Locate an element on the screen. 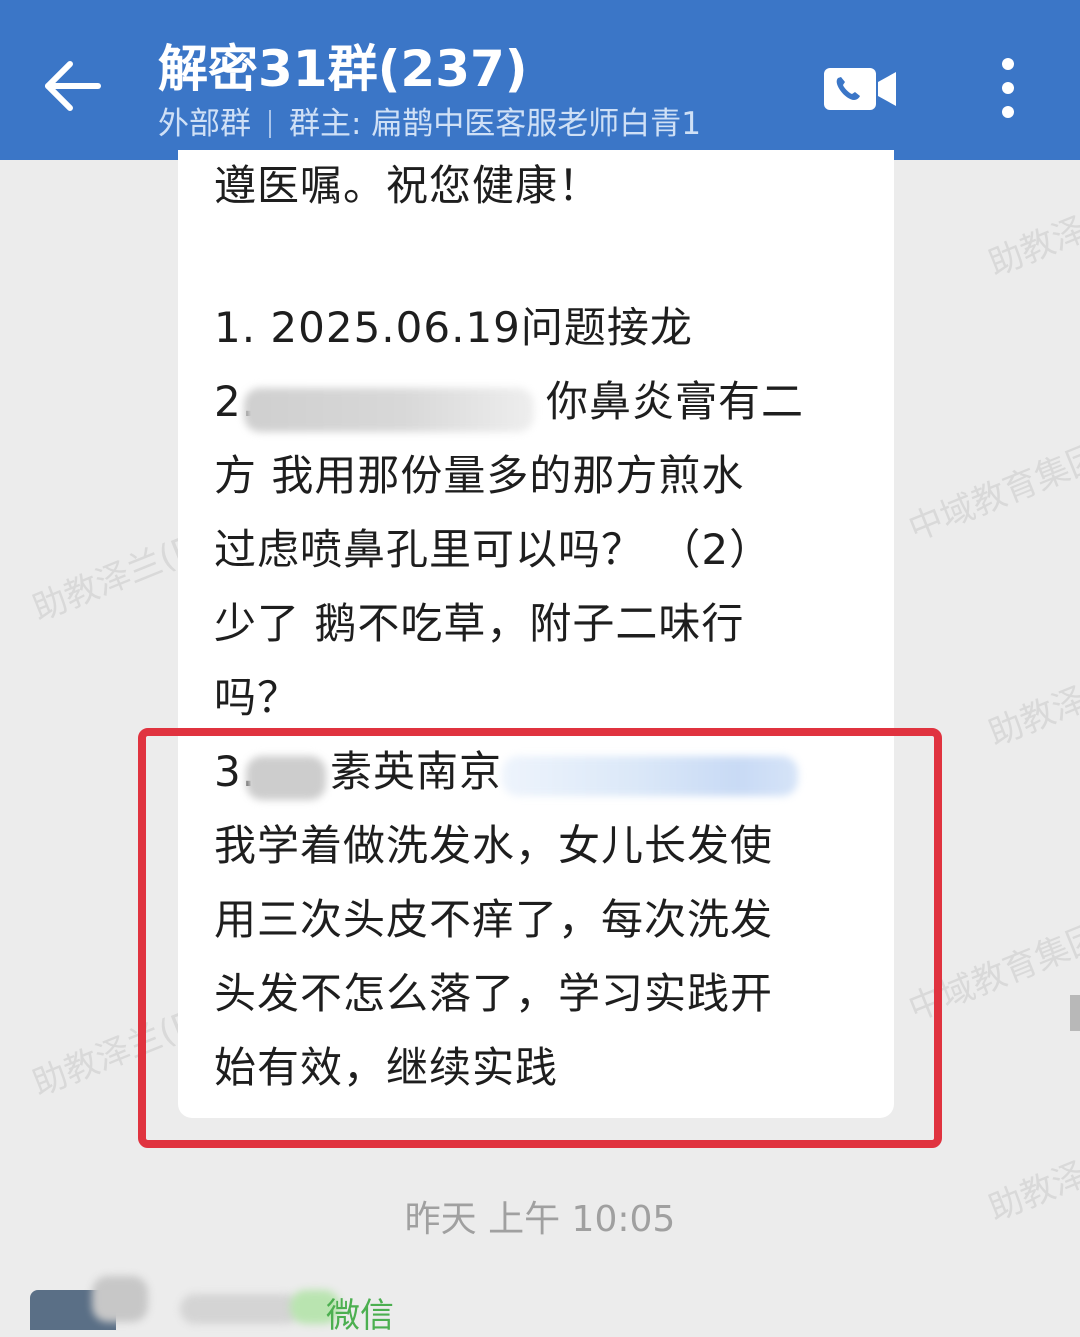 This screenshot has height=1337, width=1080. watermark-text: 助教泽兰(F is located at coordinates (112, 579).